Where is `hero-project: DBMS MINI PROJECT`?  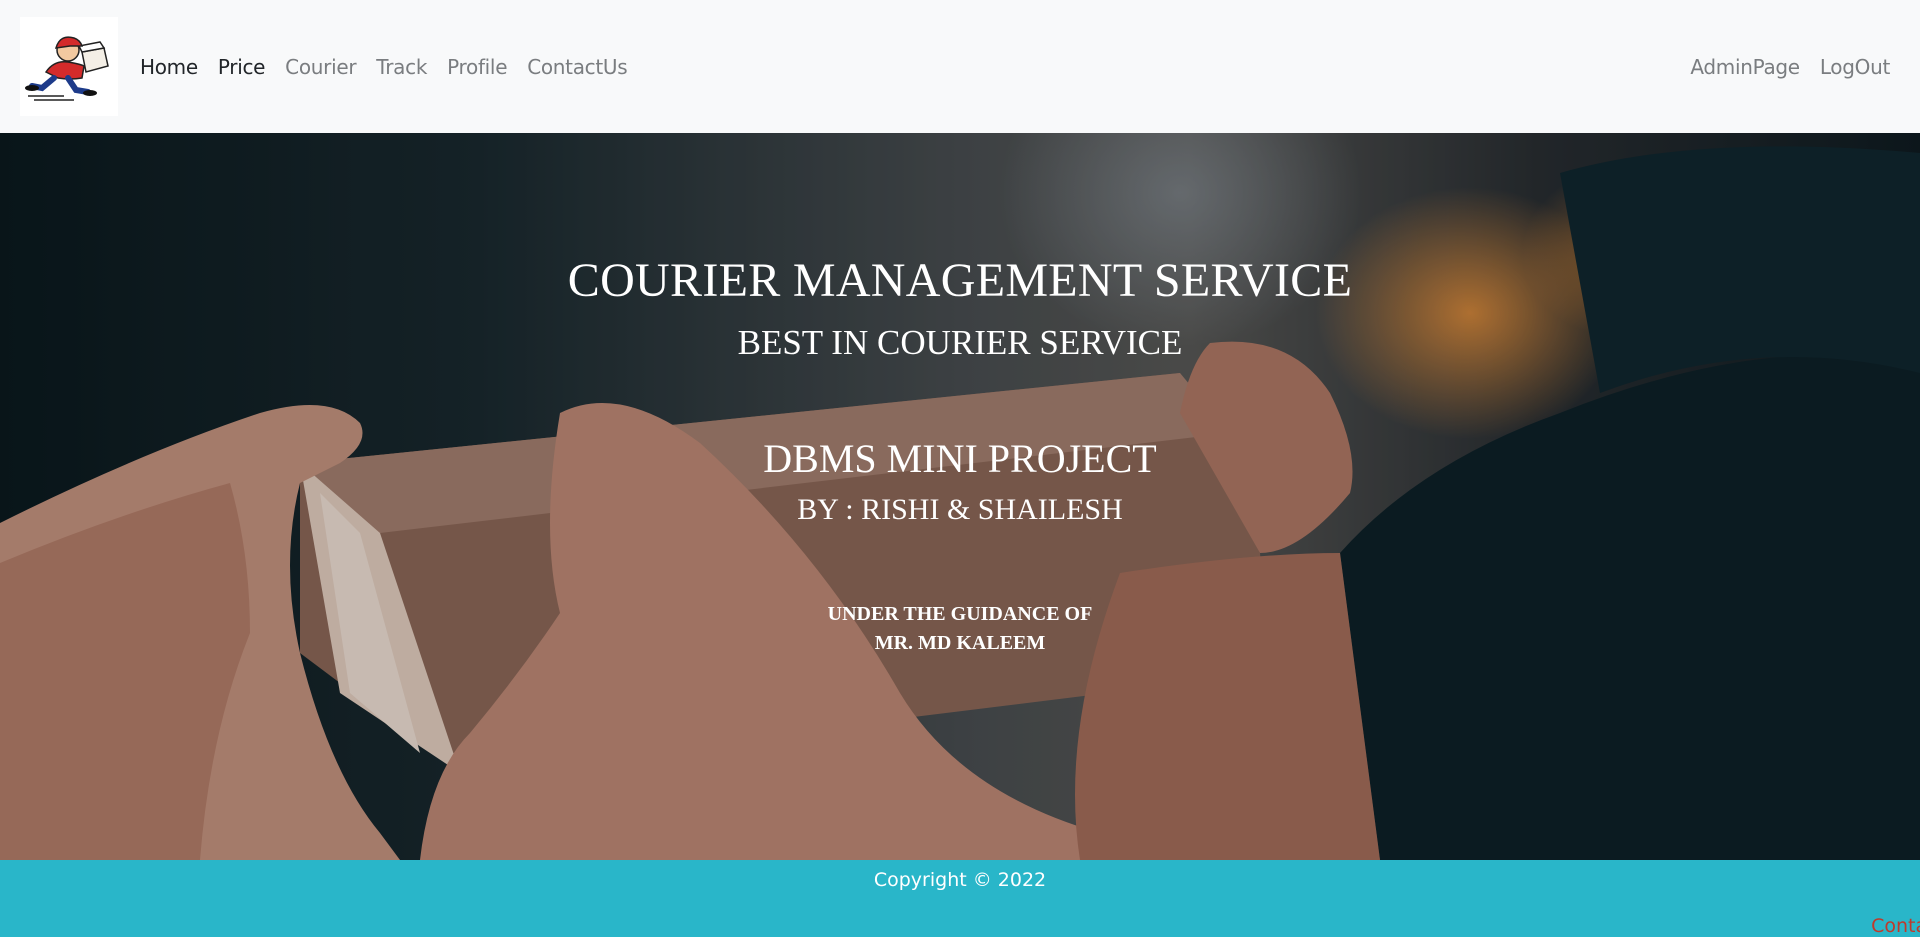
hero-project: DBMS MINI PROJECT is located at coordinates (960, 458).